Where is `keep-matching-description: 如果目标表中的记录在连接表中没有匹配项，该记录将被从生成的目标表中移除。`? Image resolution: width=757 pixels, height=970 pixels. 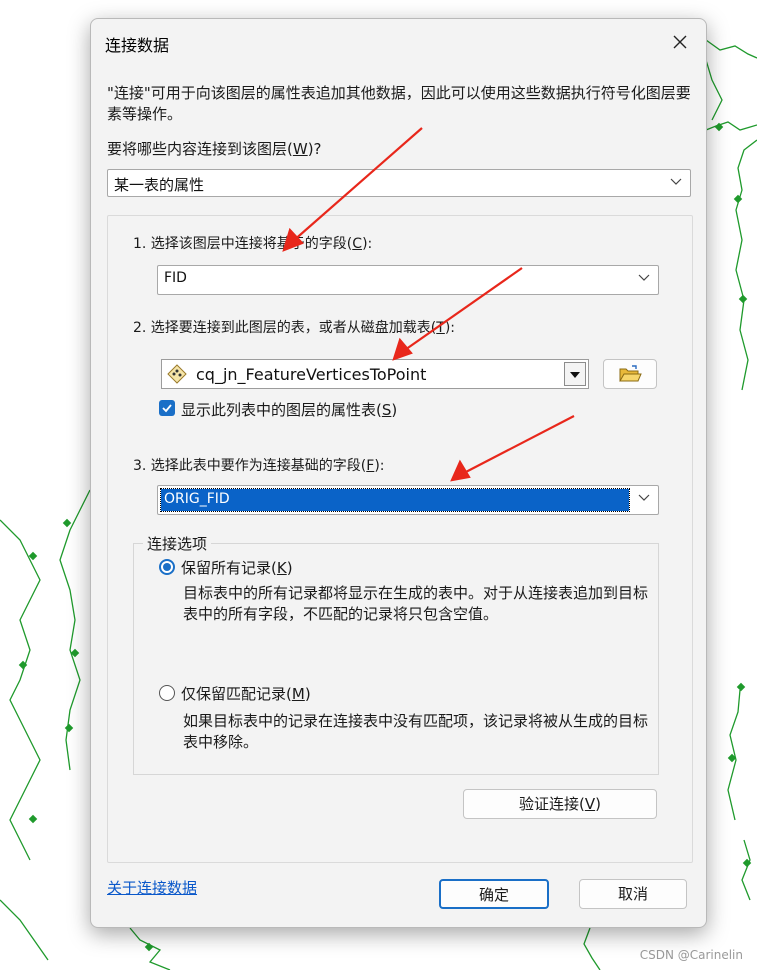 keep-matching-description: 如果目标表中的记录在连接表中没有匹配项，该记录将被从生成的目标表中移除。 is located at coordinates (416, 731).